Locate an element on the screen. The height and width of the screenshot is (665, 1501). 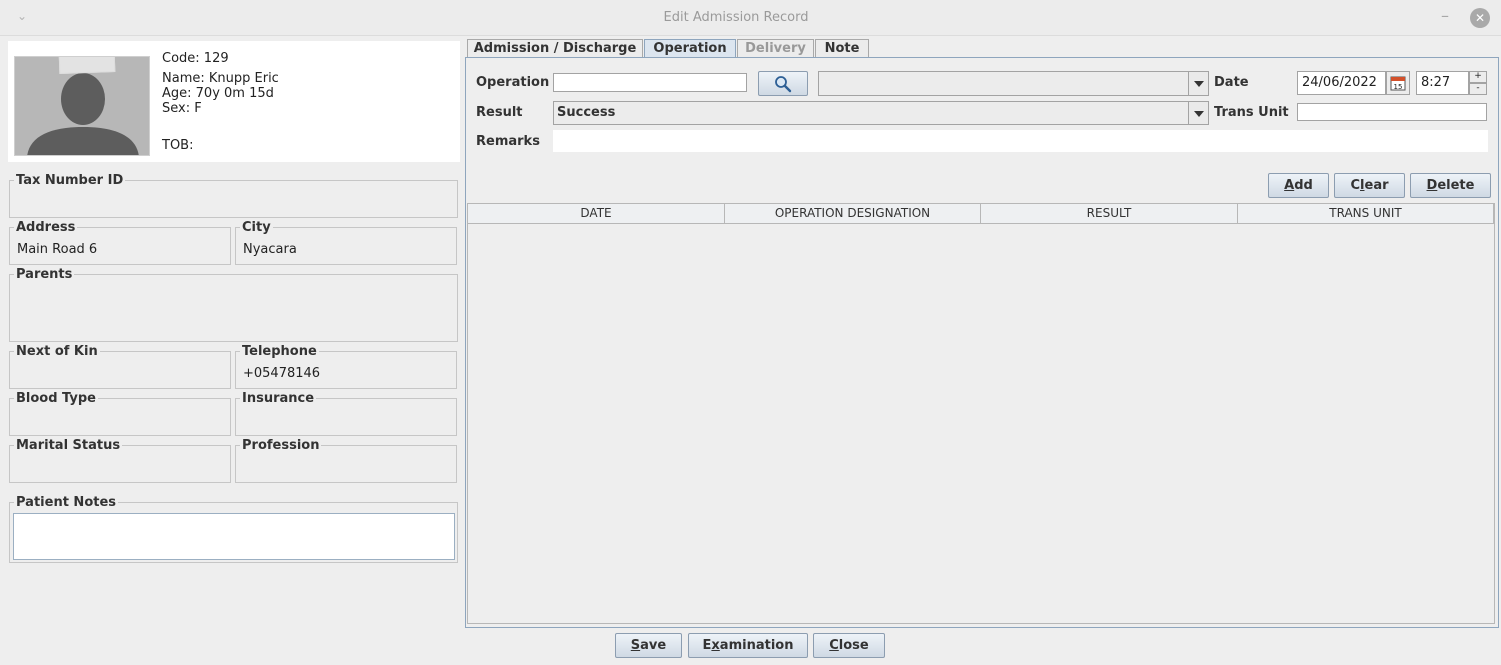
result-select: Success is located at coordinates (881, 113).